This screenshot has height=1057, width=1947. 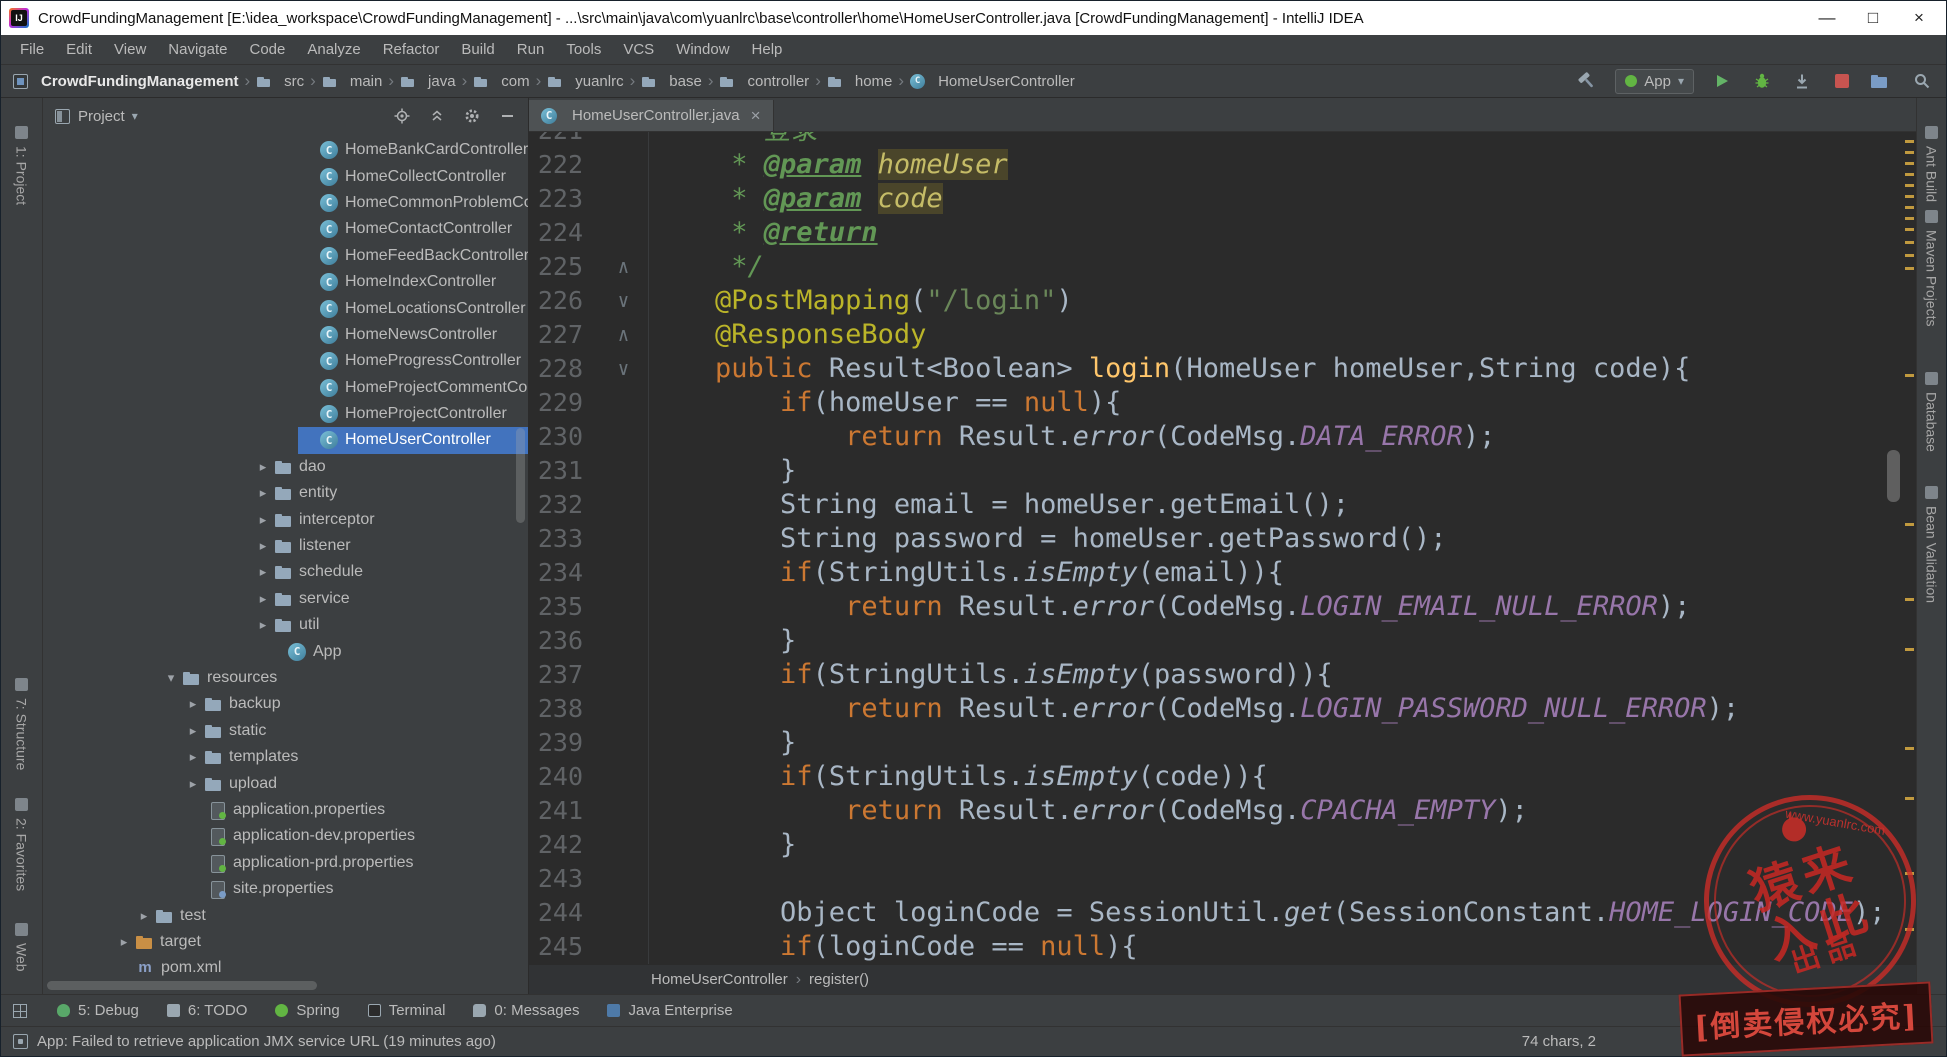 I want to click on menu-item-tools: Tools, so click(x=583, y=49).